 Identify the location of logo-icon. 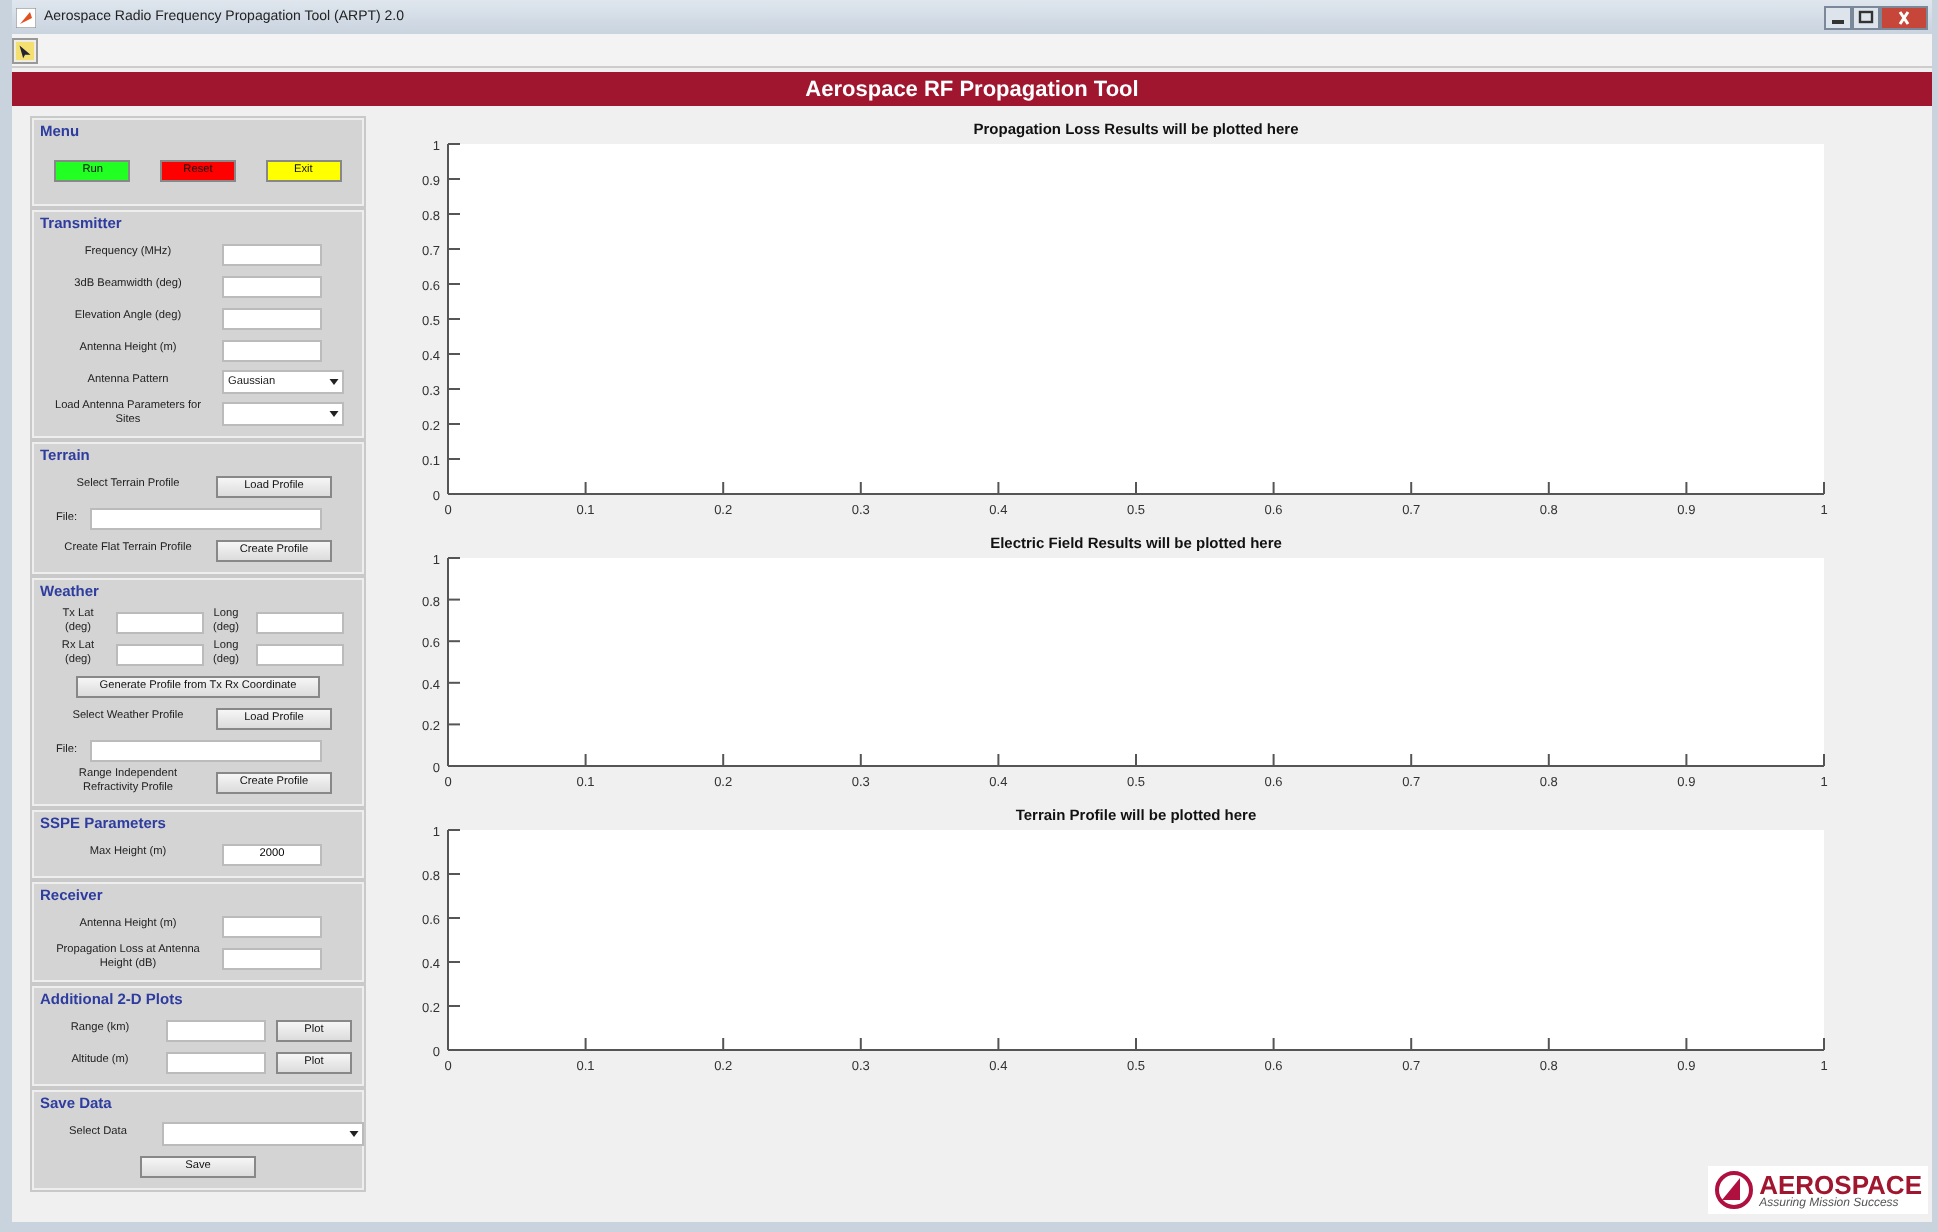
(1733, 1190).